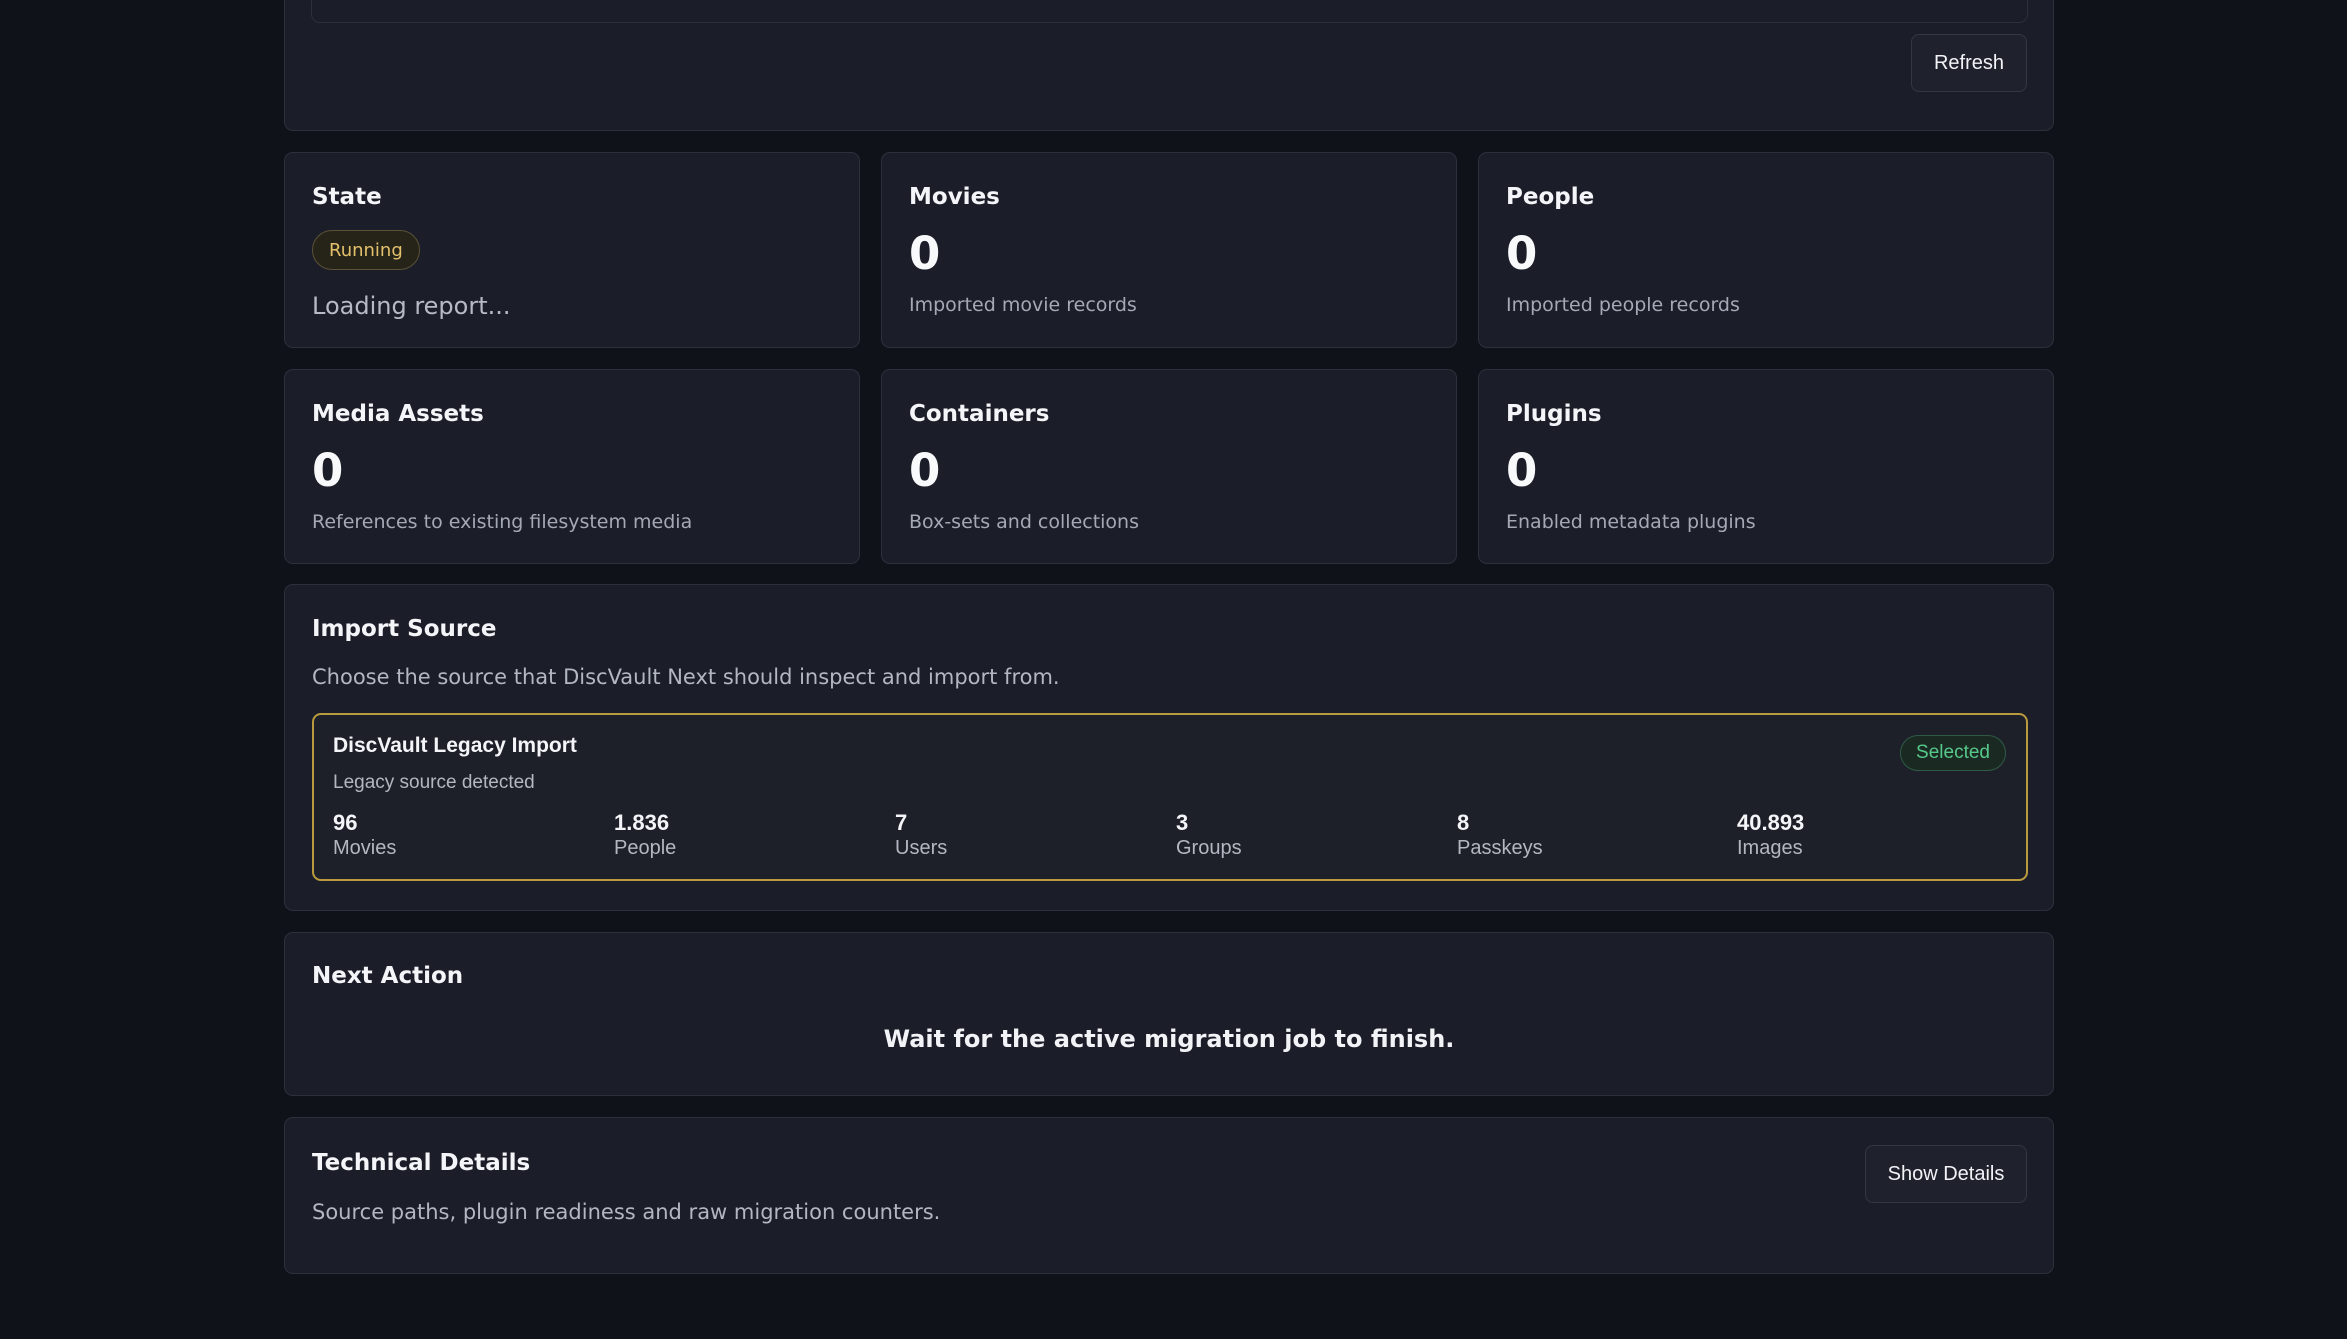  I want to click on people-card: People 0 Imported people records, so click(1766, 250).